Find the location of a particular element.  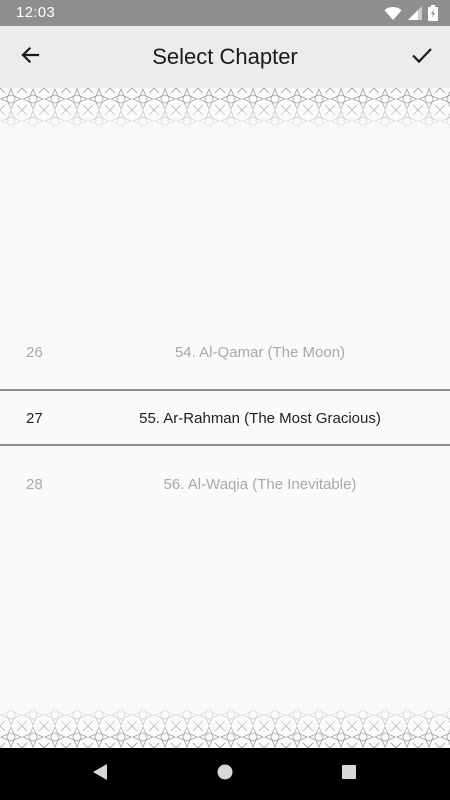

nav-home-button is located at coordinates (225, 774).